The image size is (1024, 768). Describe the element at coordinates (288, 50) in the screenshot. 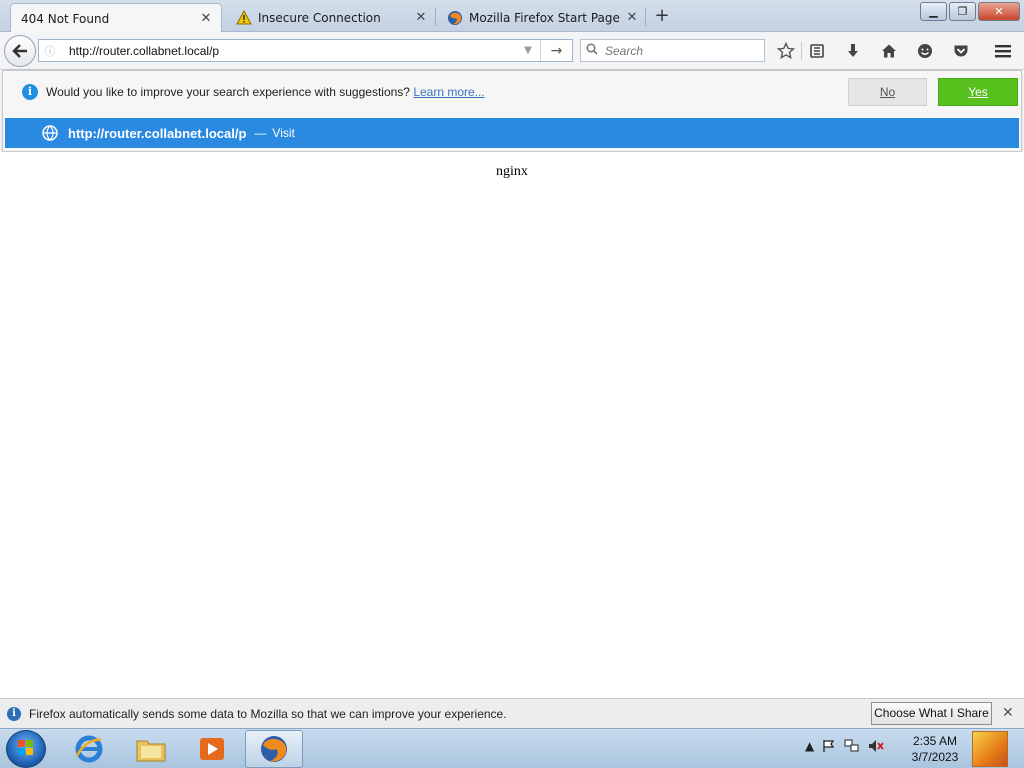

I see `url-input` at that location.